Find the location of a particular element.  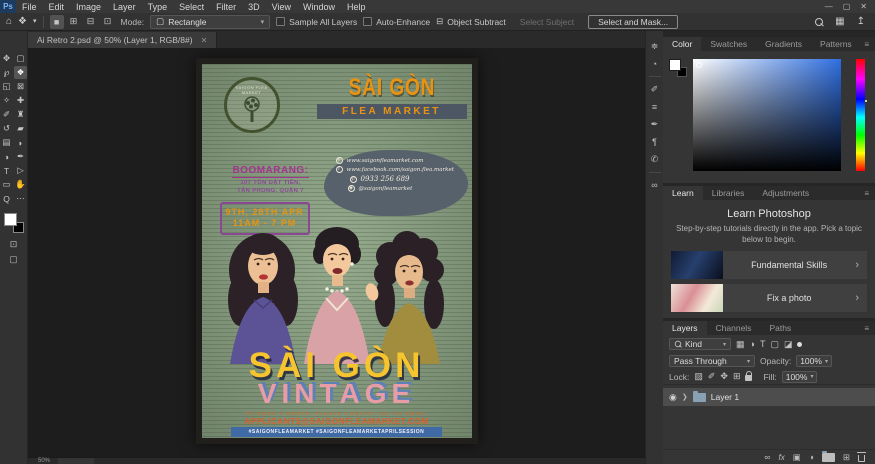

filter-type-icon: T is located at coordinates (763, 344).